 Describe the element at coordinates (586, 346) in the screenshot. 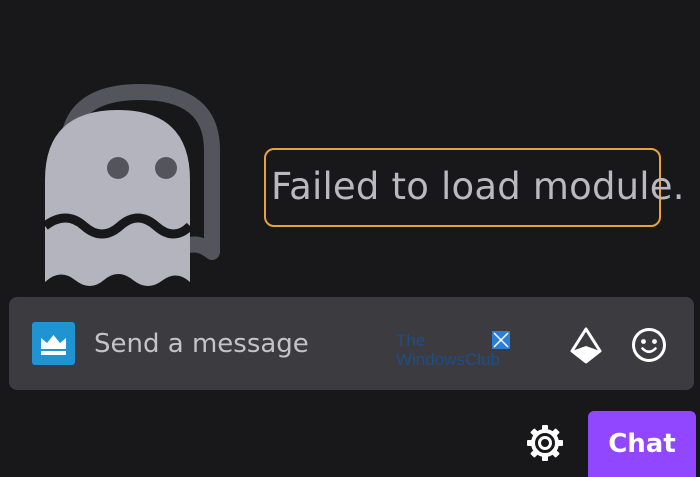

I see `bits-icon` at that location.